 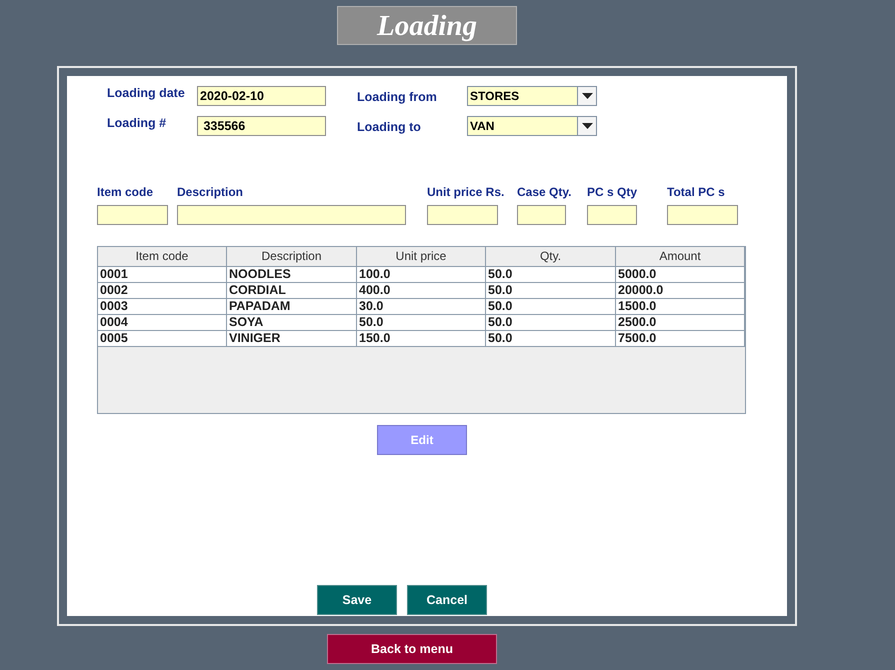 What do you see at coordinates (421, 291) in the screenshot?
I see `table-cell: 400.0` at bounding box center [421, 291].